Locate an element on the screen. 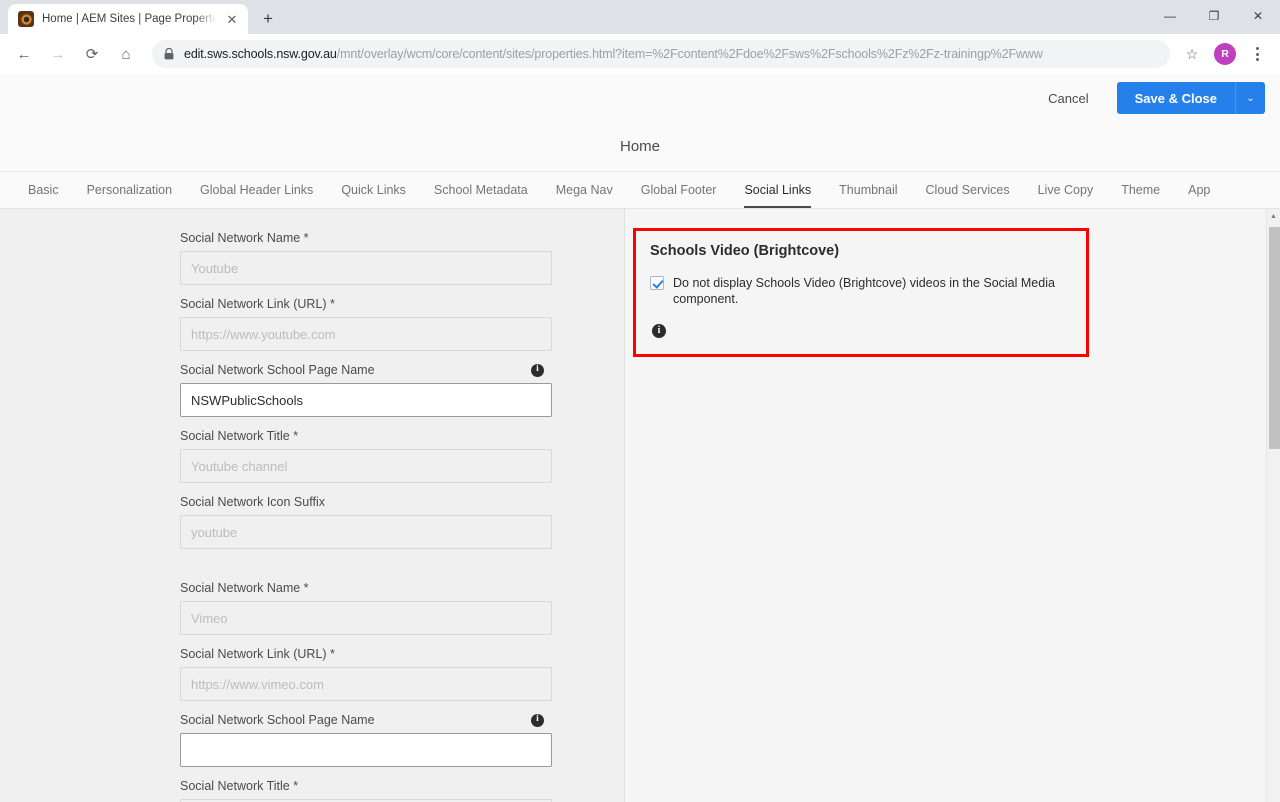  tab-label: Social Links is located at coordinates (778, 190).